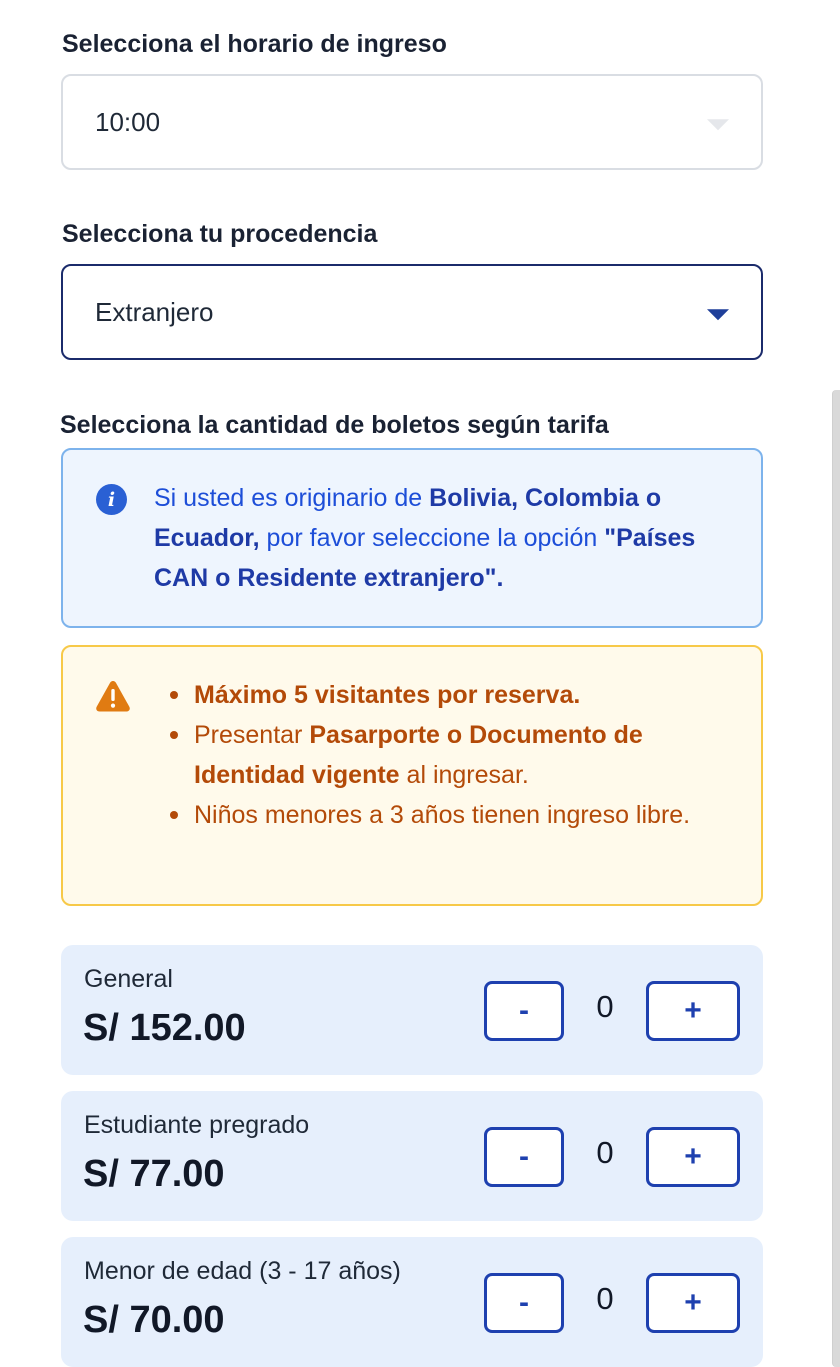 This screenshot has width=840, height=1367. I want to click on ticket-name: Menor de edad (3 - 17 años), so click(242, 1271).